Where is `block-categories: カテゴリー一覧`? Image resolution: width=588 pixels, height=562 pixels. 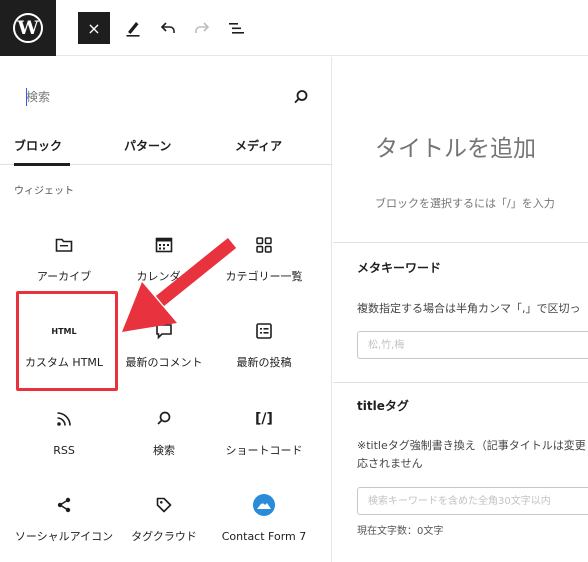 block-categories: カテゴリー一覧 is located at coordinates (264, 276).